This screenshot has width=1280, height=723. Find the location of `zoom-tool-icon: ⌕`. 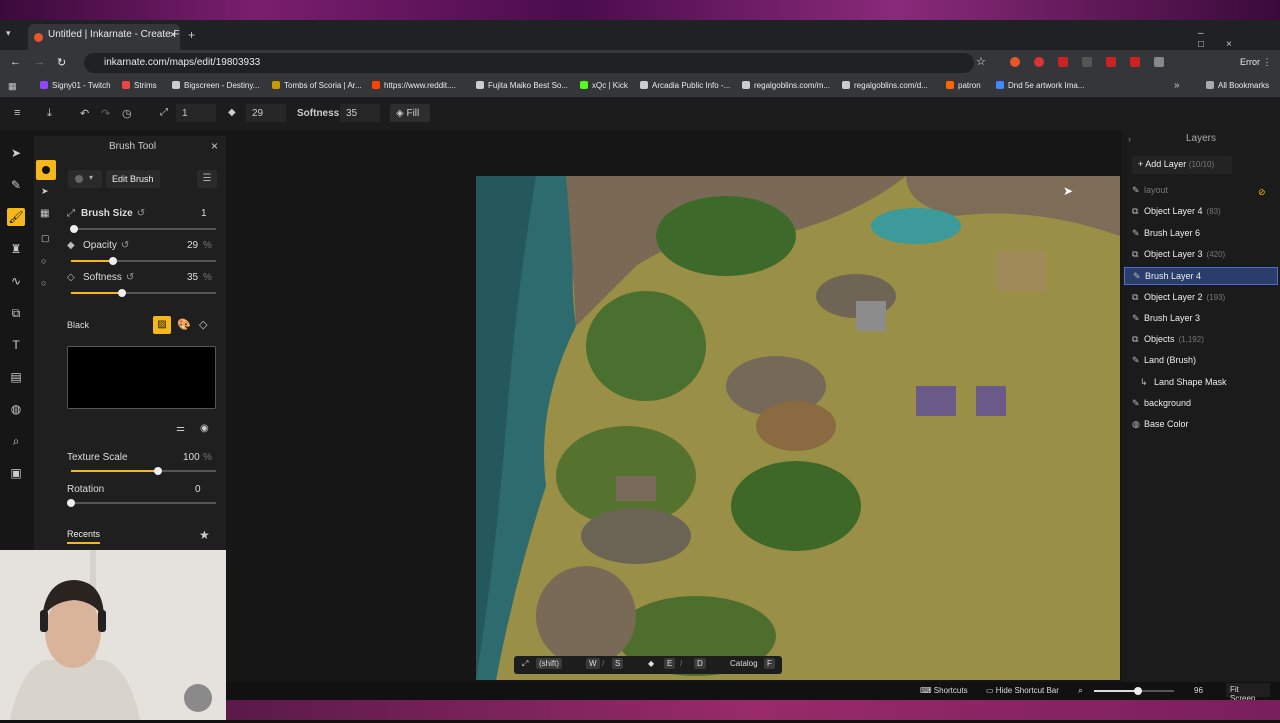

zoom-tool-icon: ⌕ is located at coordinates (16, 441).